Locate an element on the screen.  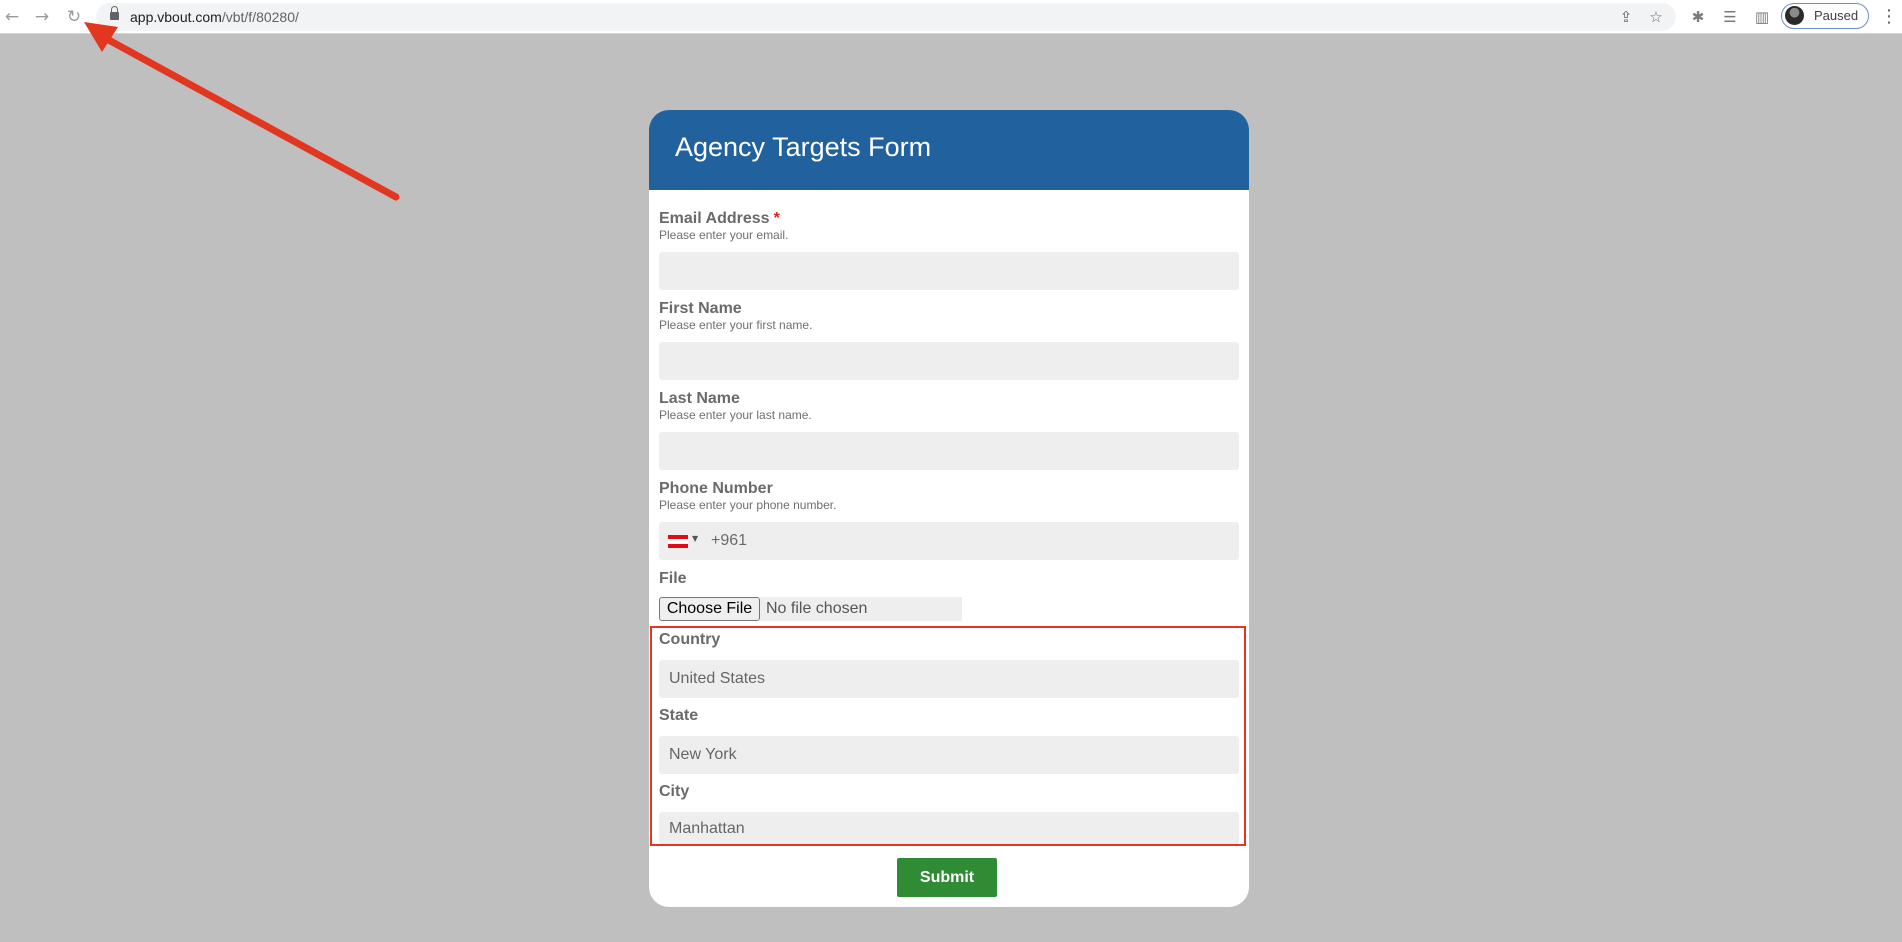
last-name-label: Last Name is located at coordinates (699, 398).